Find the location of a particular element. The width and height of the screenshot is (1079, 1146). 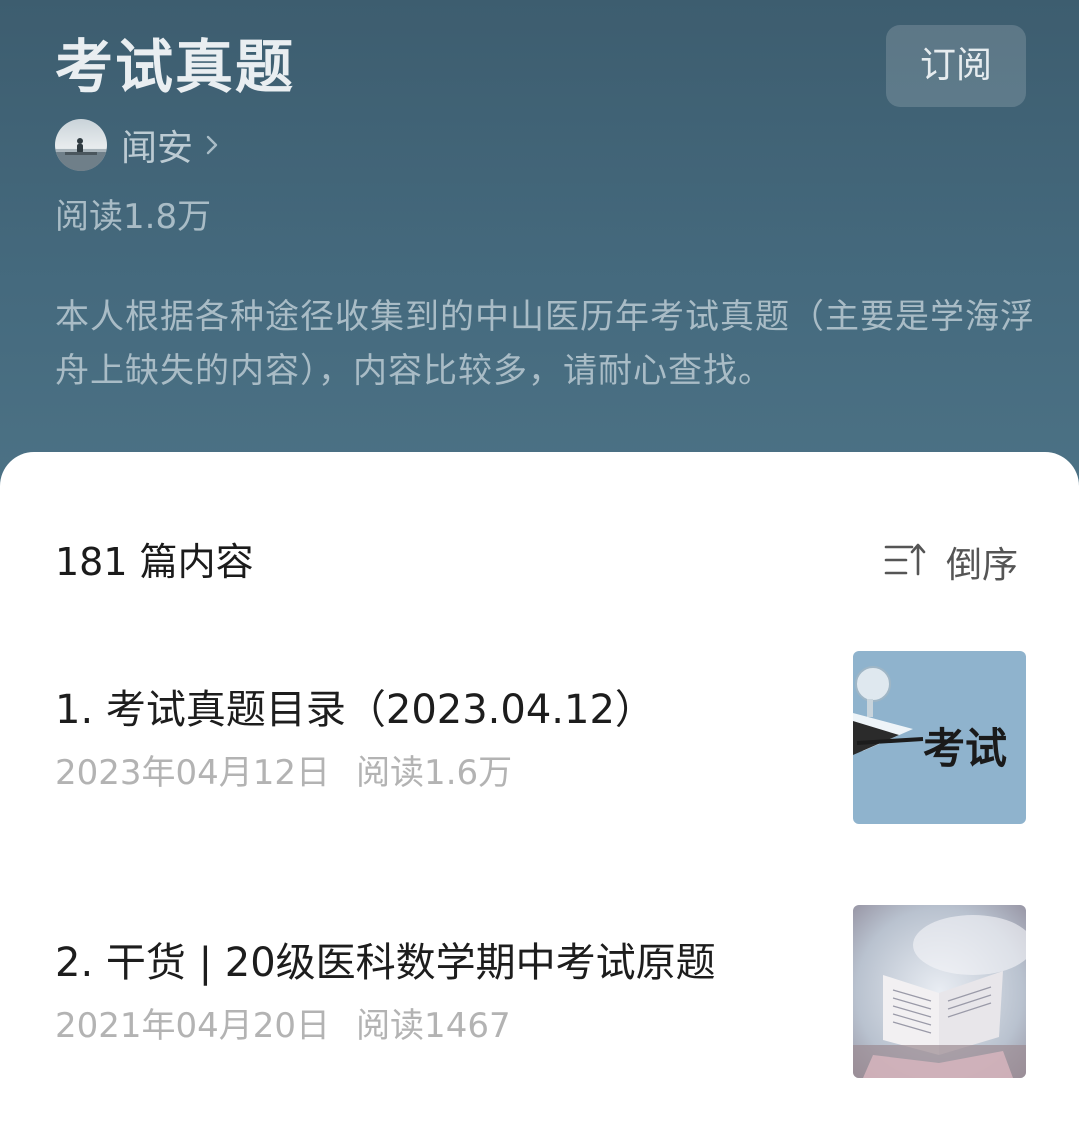

subscribe-button: 订阅 is located at coordinates (956, 66).